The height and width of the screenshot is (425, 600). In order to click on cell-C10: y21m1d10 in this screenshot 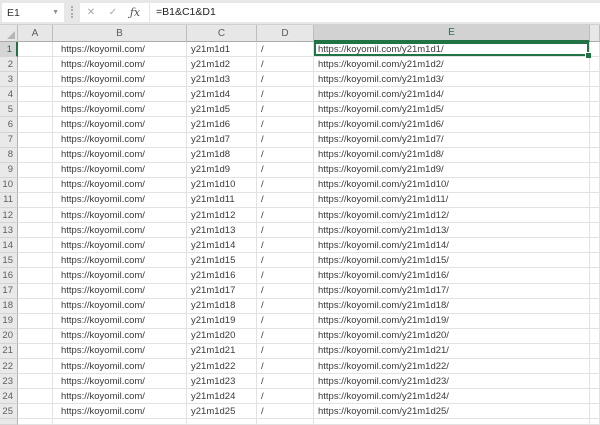, I will do `click(222, 185)`.